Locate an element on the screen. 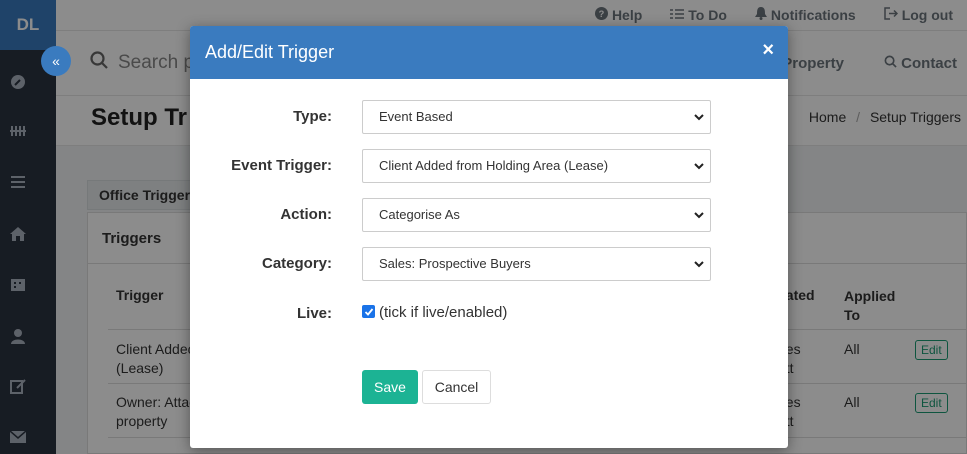 The width and height of the screenshot is (967, 454). double-chevron-left-icon: « is located at coordinates (56, 61).